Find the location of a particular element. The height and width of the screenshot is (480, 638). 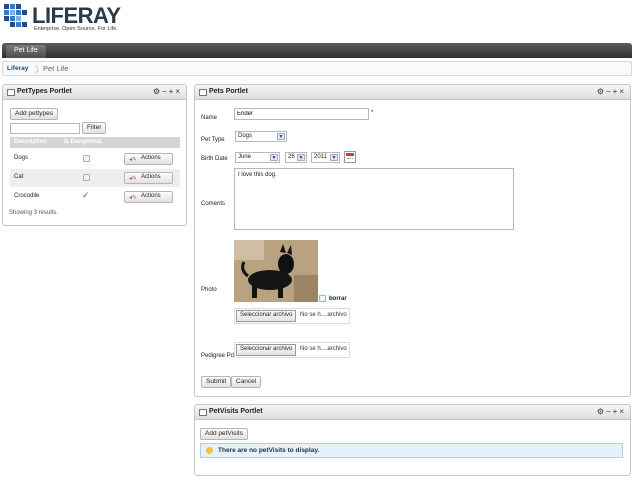

empty-message-box: There are no petVisits to display. is located at coordinates (411, 450).